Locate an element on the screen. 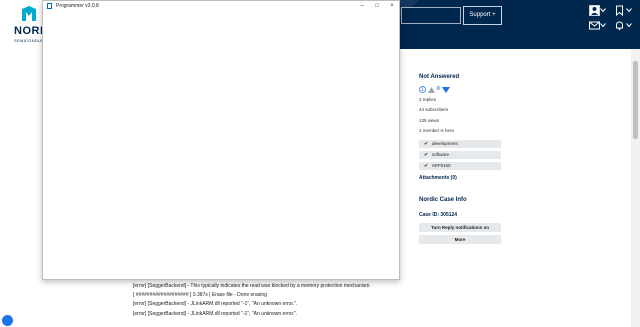 Image resolution: width=640 pixels, height=327 pixels. maximize-button: □ is located at coordinates (377, 6).